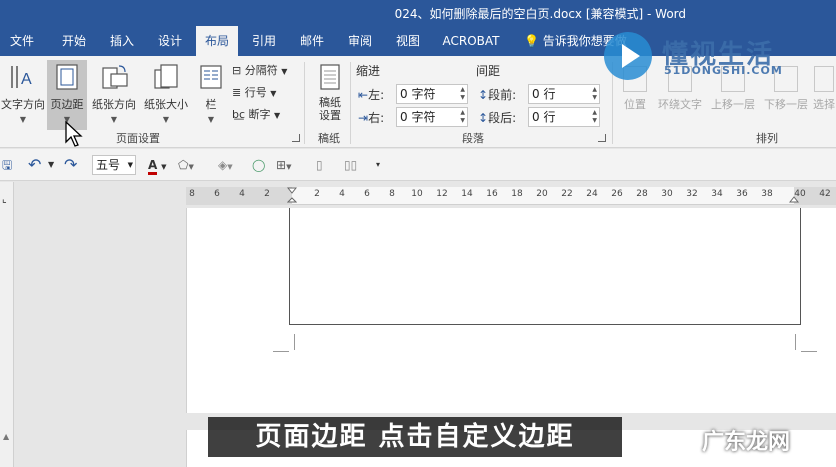  What do you see at coordinates (699, 57) in the screenshot?
I see `site-logo: 懂视生活 51DONGSHI.COM` at bounding box center [699, 57].